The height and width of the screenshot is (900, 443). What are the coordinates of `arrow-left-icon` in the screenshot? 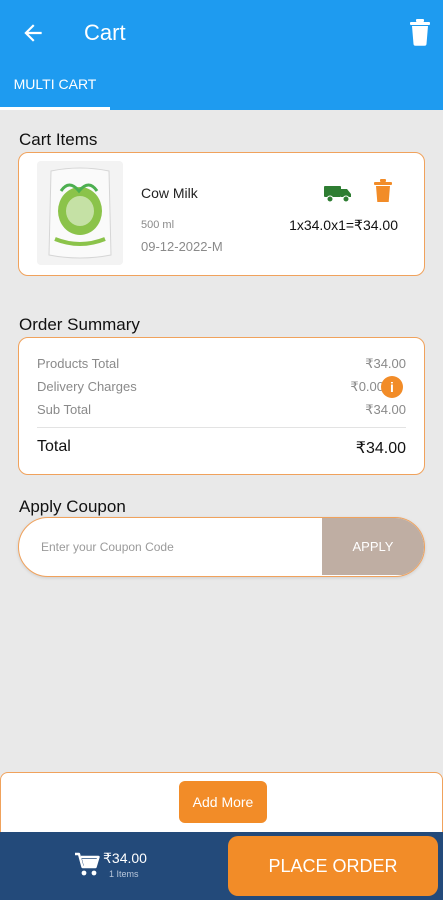 It's located at (33, 33).